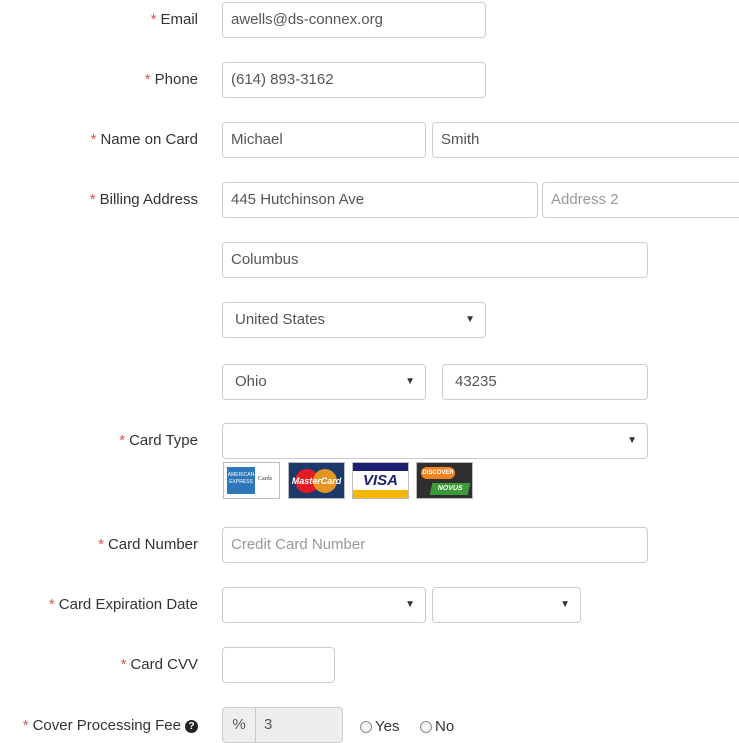 The height and width of the screenshot is (743, 739). Describe the element at coordinates (158, 440) in the screenshot. I see `card-type-label: * Card Type` at that location.